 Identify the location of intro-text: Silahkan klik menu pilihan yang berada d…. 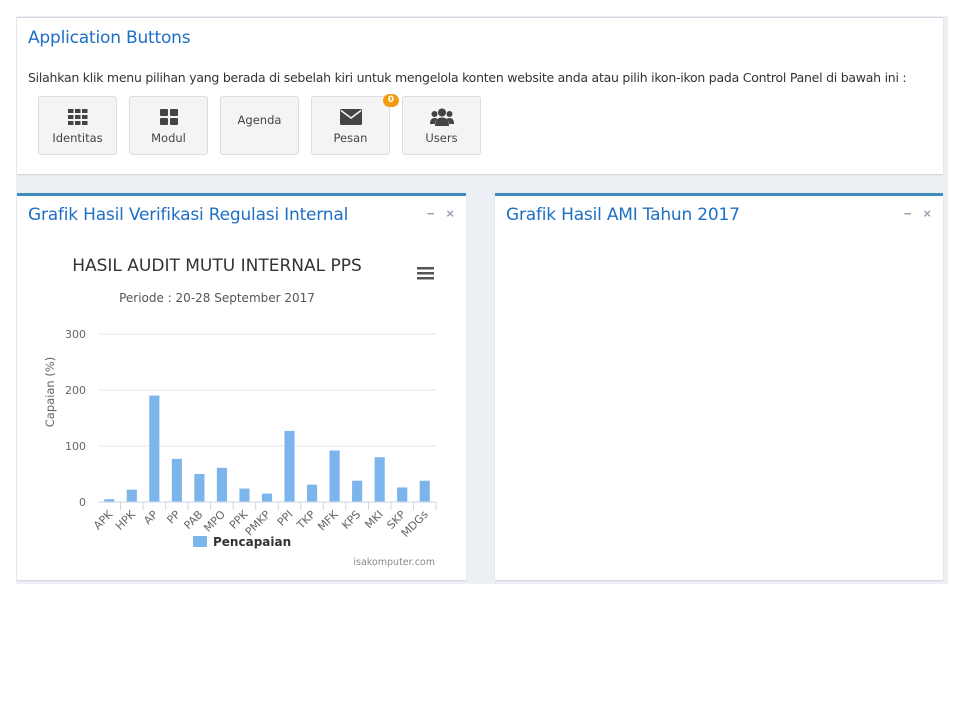
(467, 77).